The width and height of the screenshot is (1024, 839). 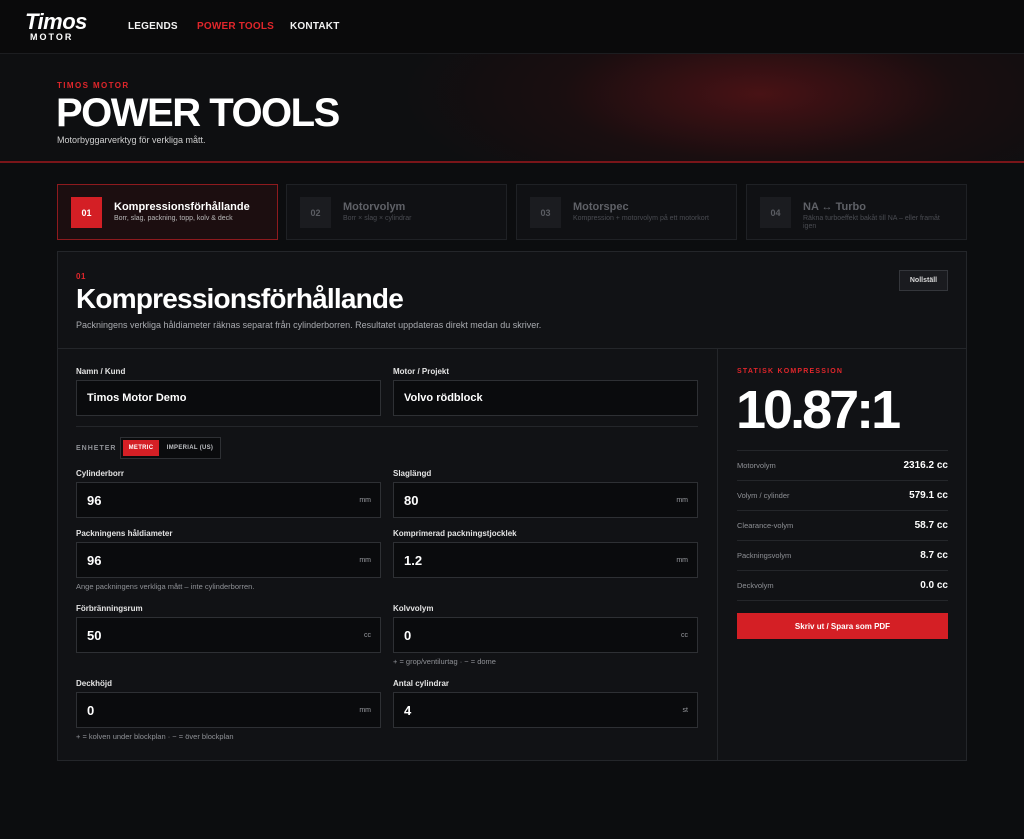 What do you see at coordinates (100, 473) in the screenshot?
I see `bore-label: Cylinderborr` at bounding box center [100, 473].